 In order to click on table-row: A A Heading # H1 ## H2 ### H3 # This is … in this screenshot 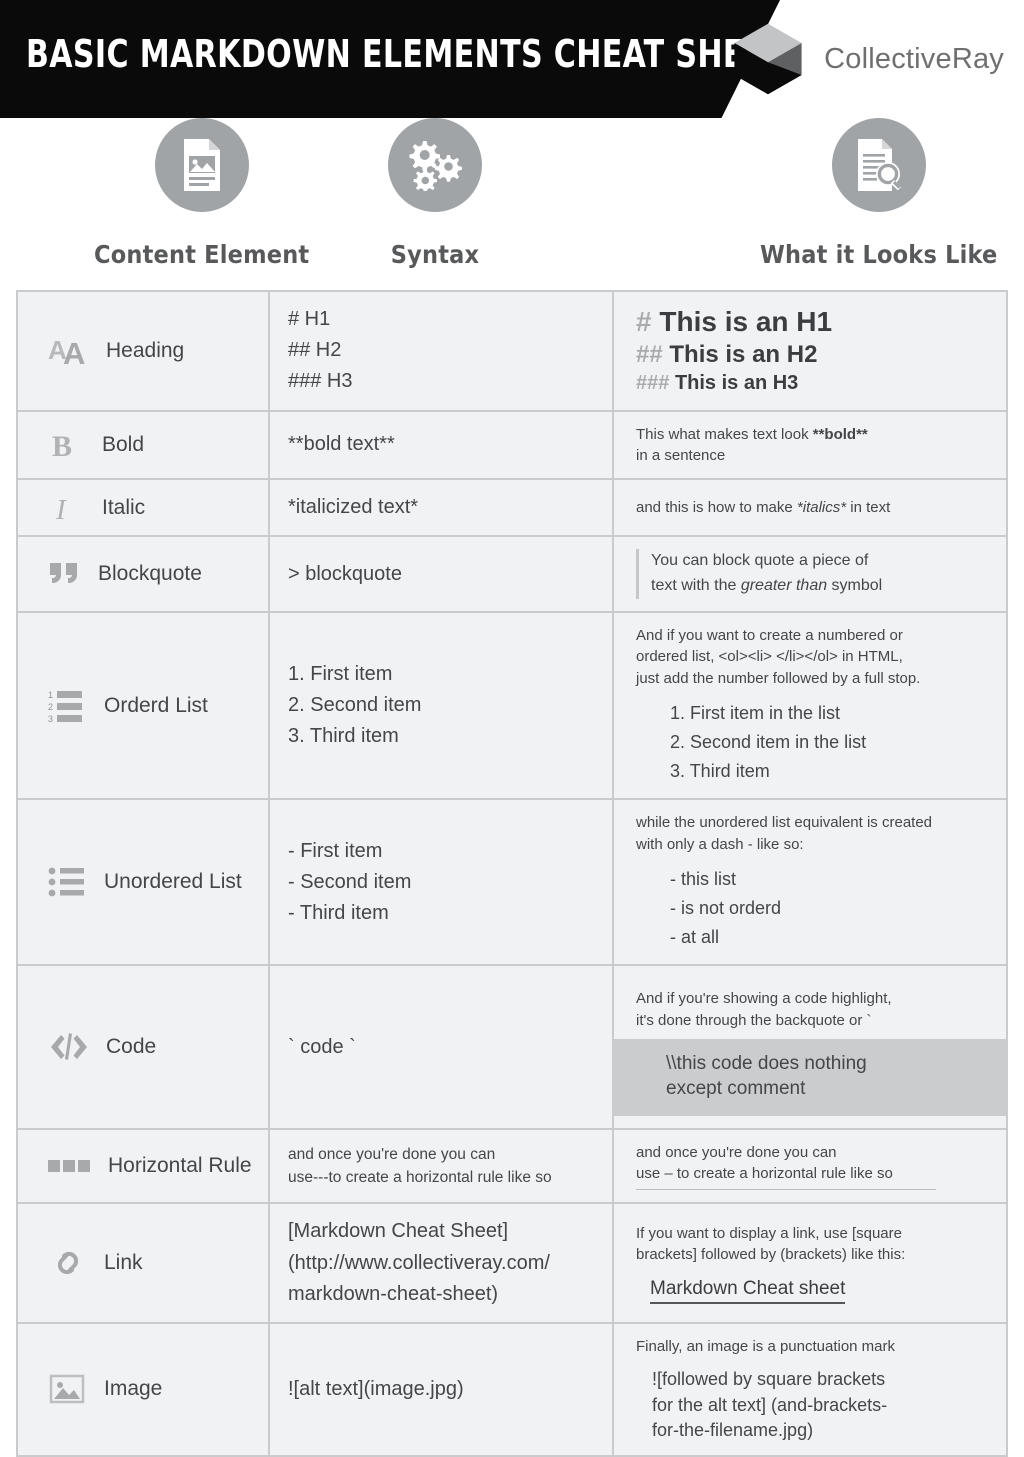, I will do `click(512, 352)`.